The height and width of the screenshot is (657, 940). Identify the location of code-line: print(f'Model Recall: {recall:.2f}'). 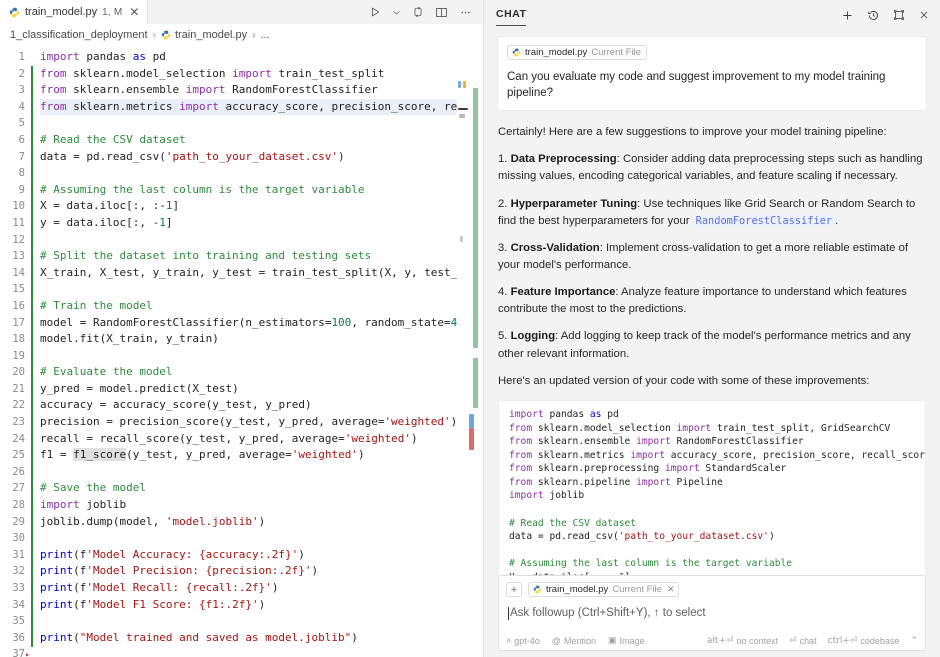
(261, 588).